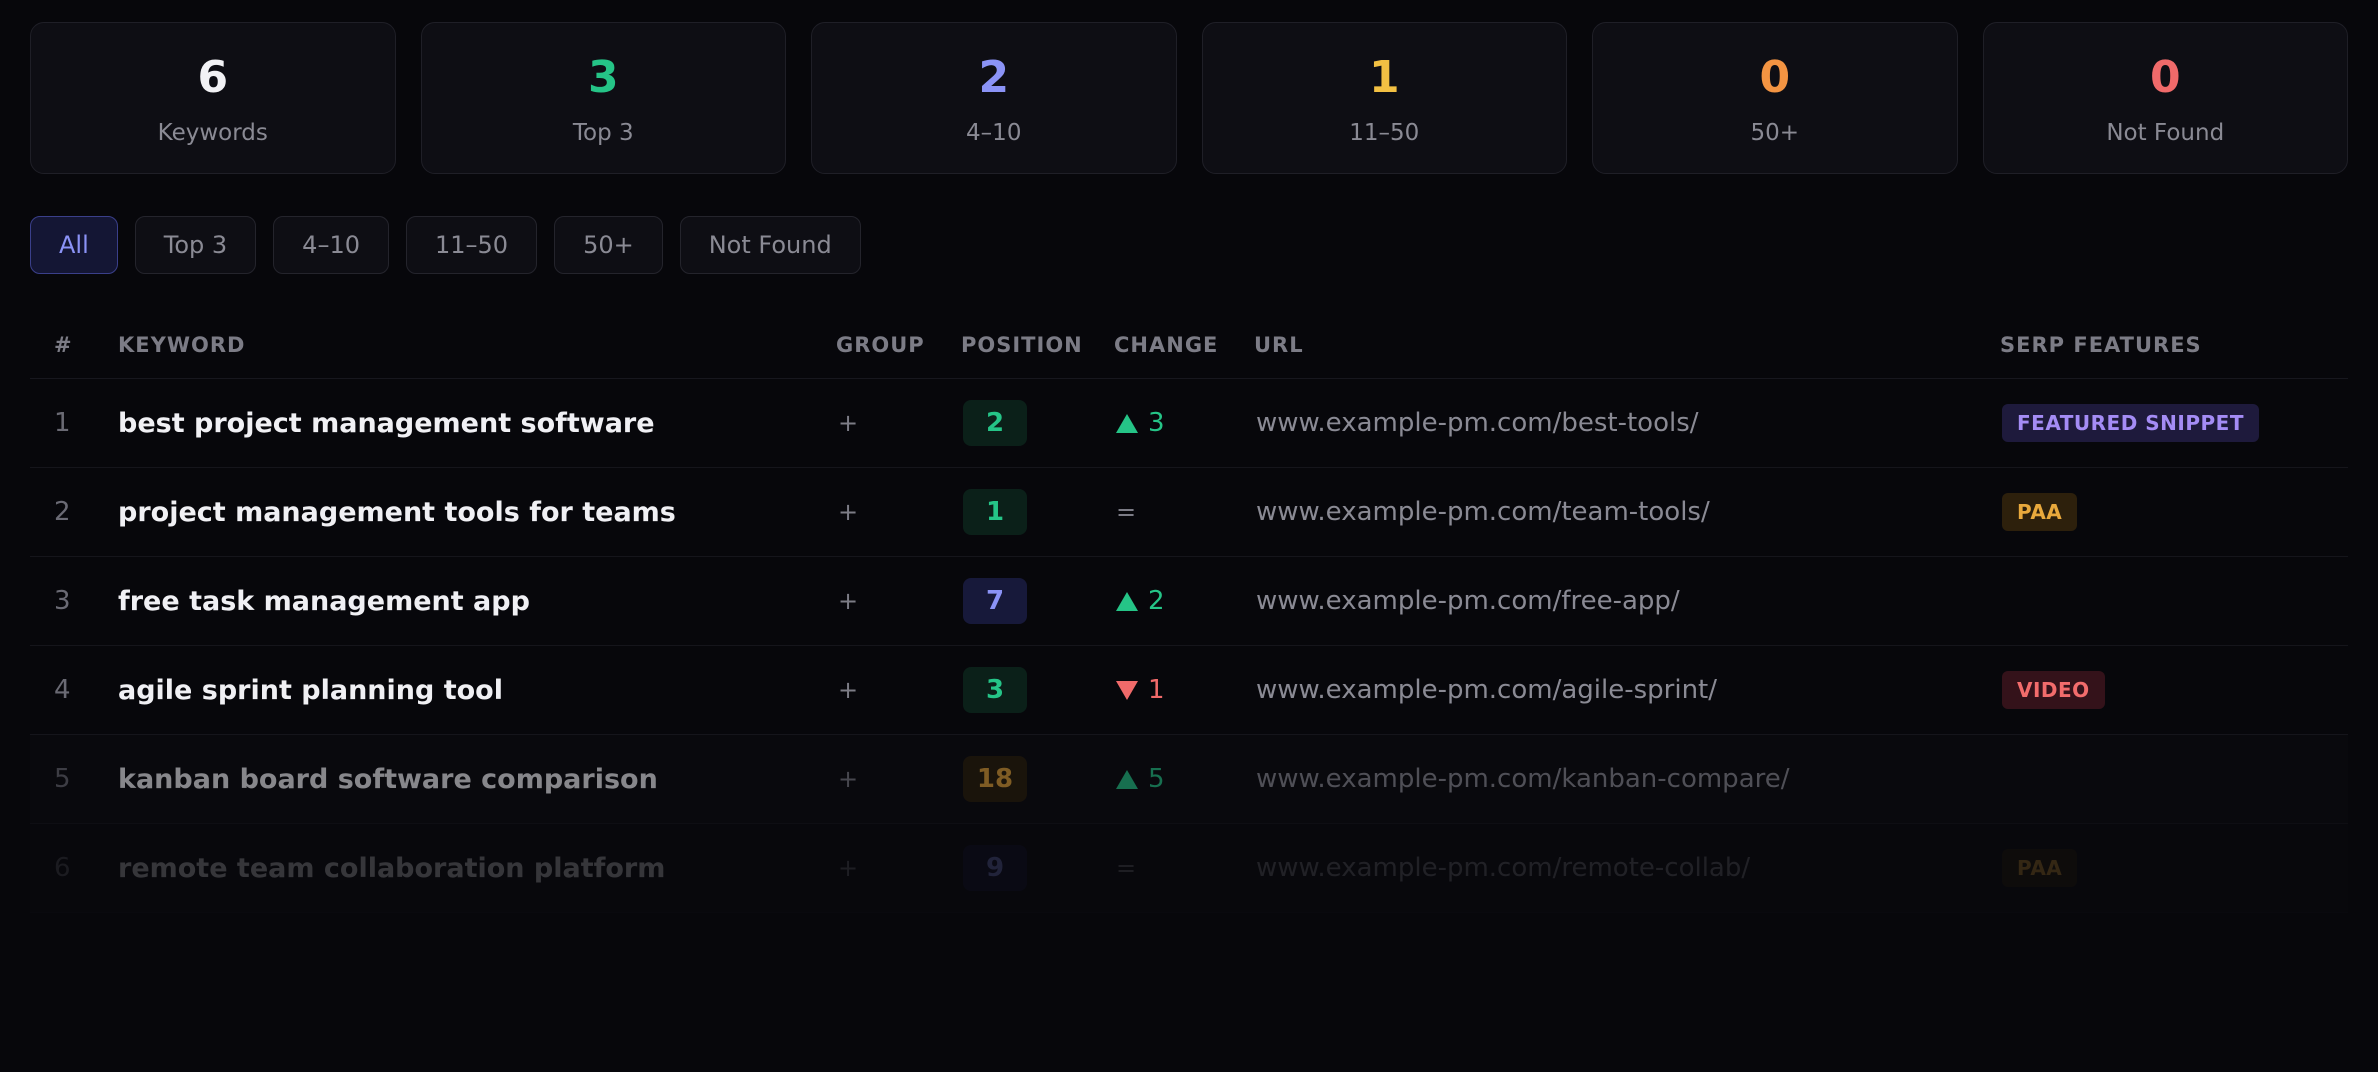 The height and width of the screenshot is (1072, 2378). Describe the element at coordinates (1039, 512) in the screenshot. I see `position-cell: 1` at that location.